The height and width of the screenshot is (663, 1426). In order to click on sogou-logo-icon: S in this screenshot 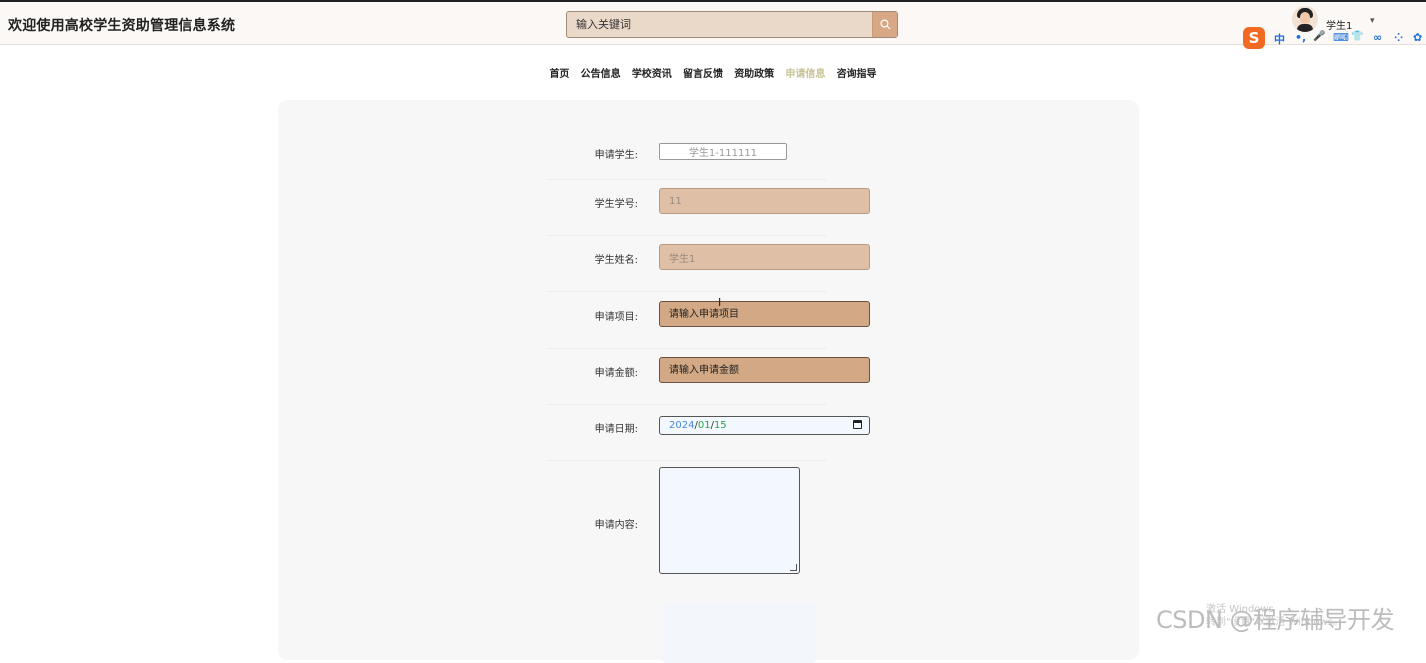, I will do `click(1254, 38)`.